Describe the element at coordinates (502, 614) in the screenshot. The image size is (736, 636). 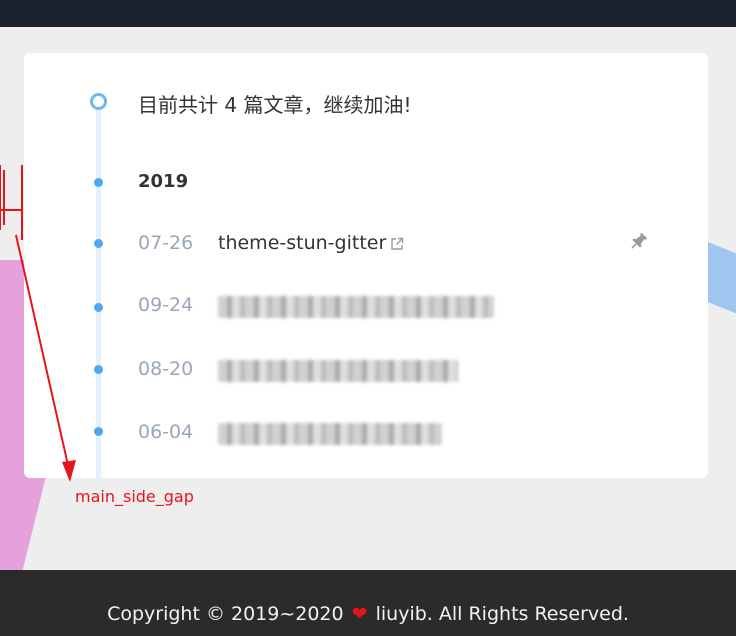
I see `copyright-suffix: liuyib. All Rights Reserved.` at that location.